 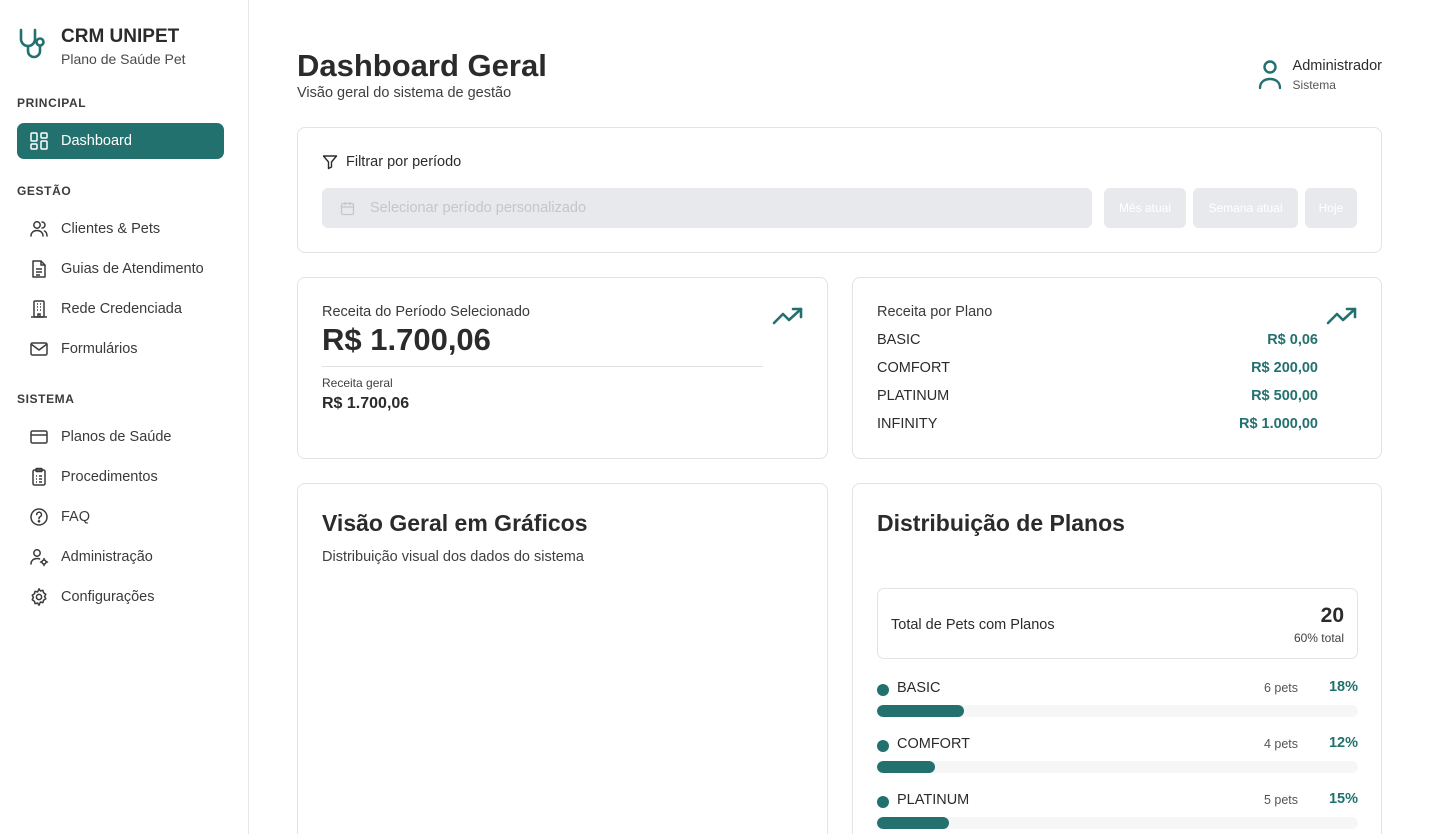 What do you see at coordinates (1337, 66) in the screenshot?
I see `user-name: Administrador` at bounding box center [1337, 66].